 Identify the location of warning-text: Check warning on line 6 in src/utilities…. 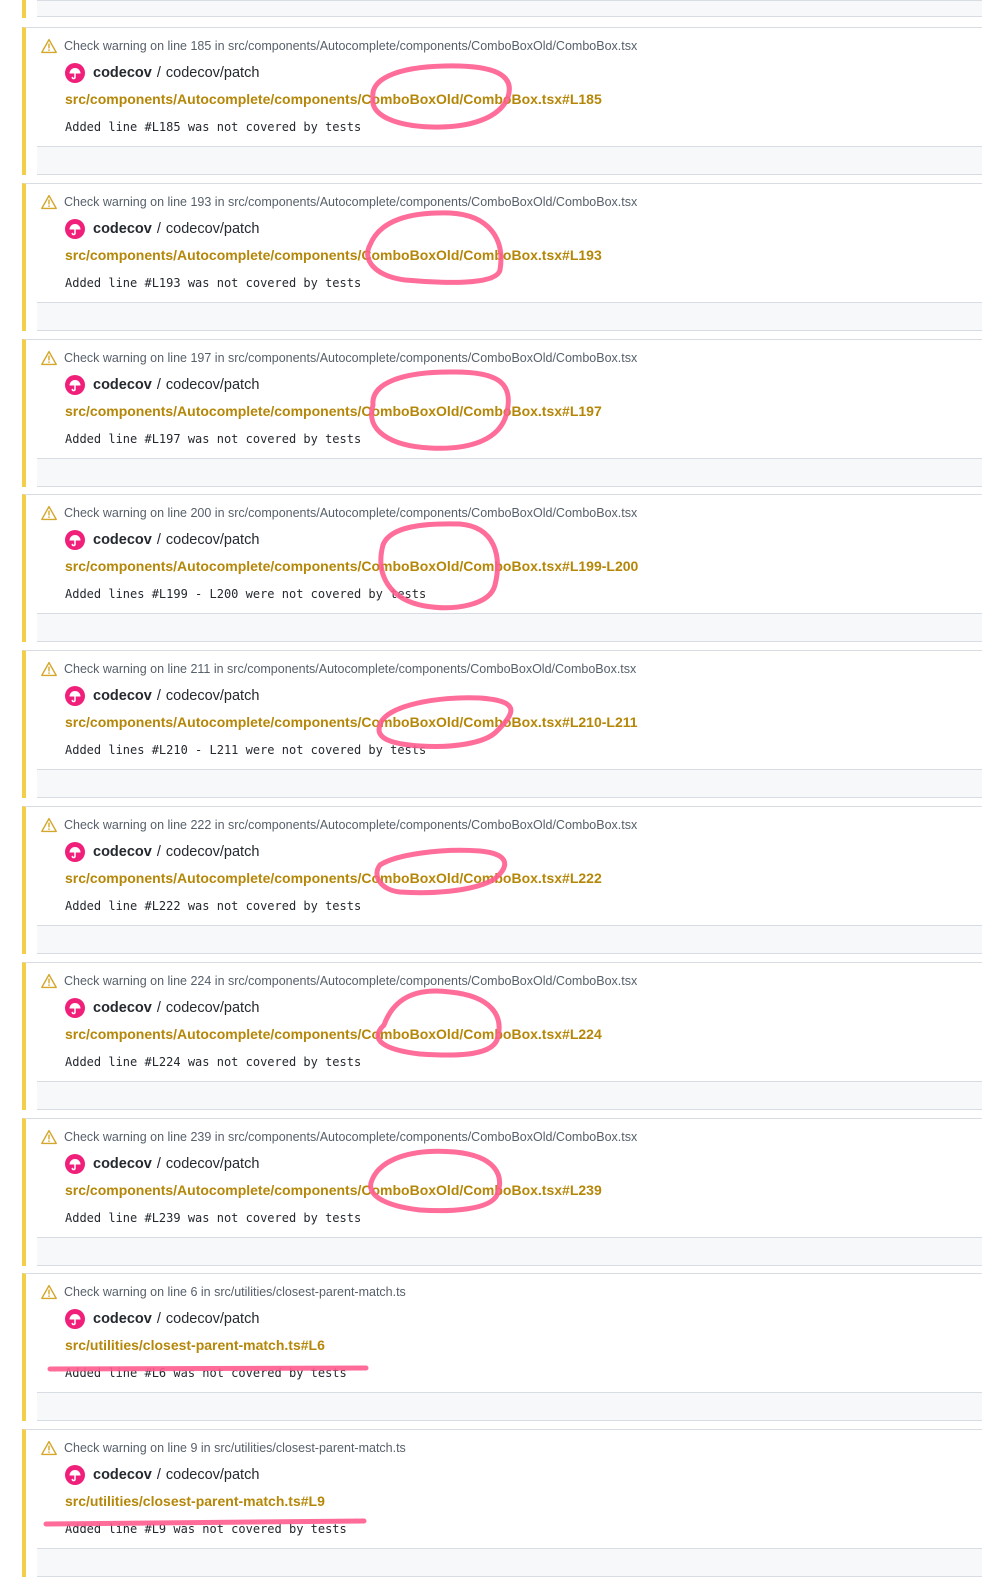
(235, 1292).